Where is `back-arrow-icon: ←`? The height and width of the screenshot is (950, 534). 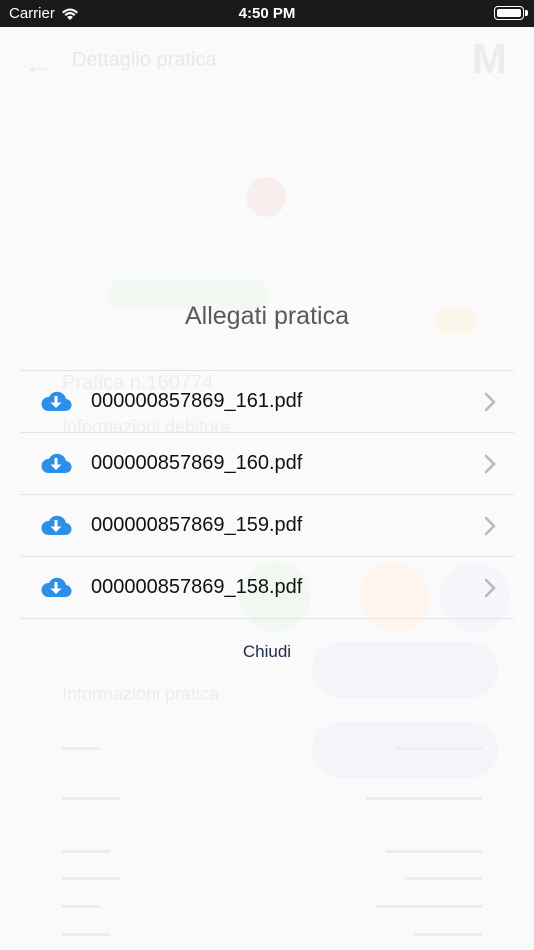 back-arrow-icon: ← is located at coordinates (38, 64).